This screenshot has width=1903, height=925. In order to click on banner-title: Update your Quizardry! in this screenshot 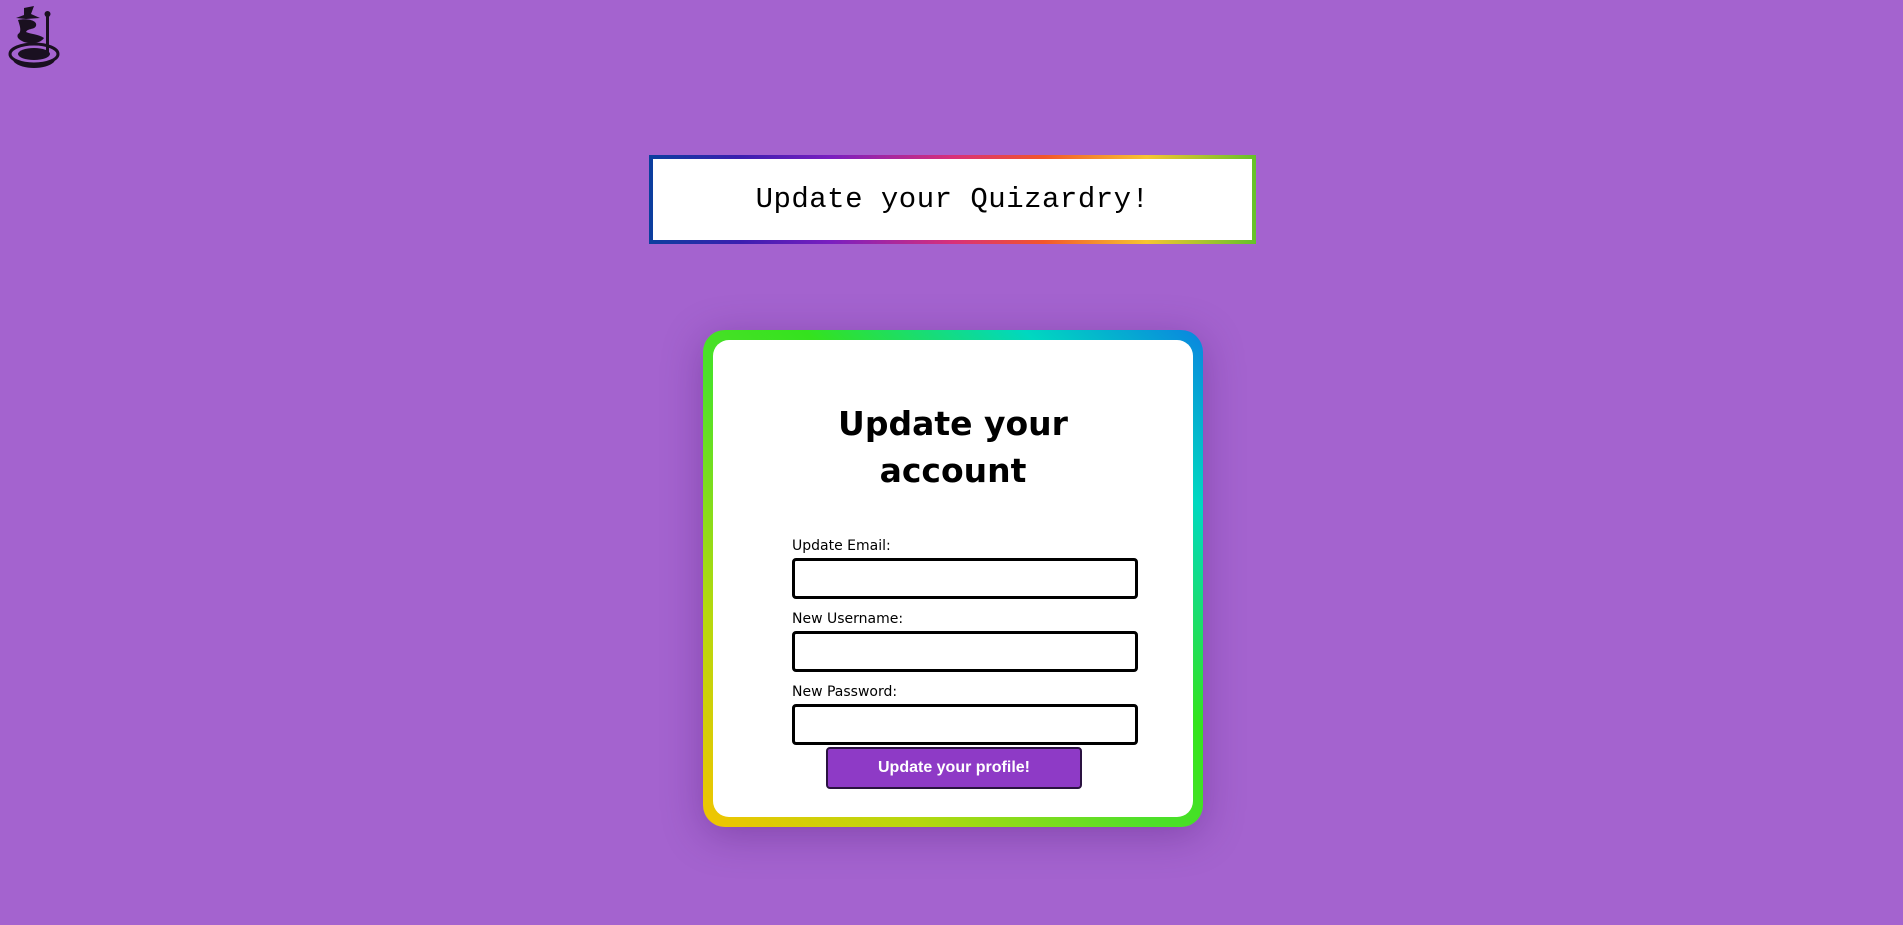, I will do `click(952, 199)`.